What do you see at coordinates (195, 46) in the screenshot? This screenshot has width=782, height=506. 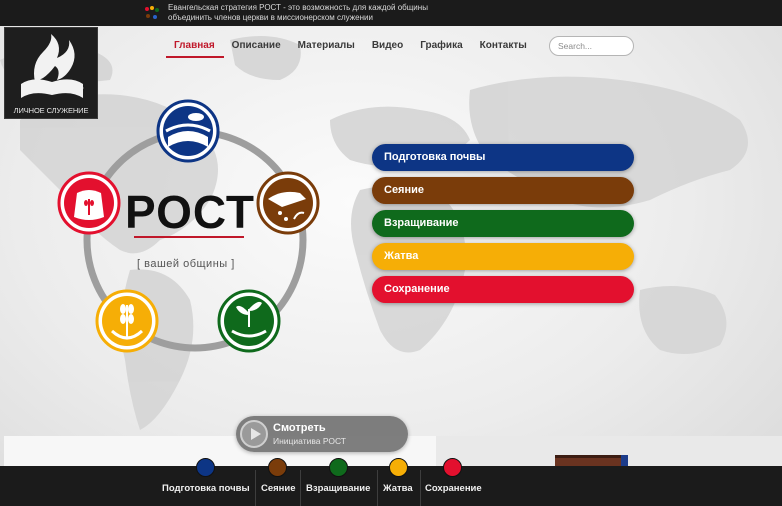 I see `nav-item-home: Главная` at bounding box center [195, 46].